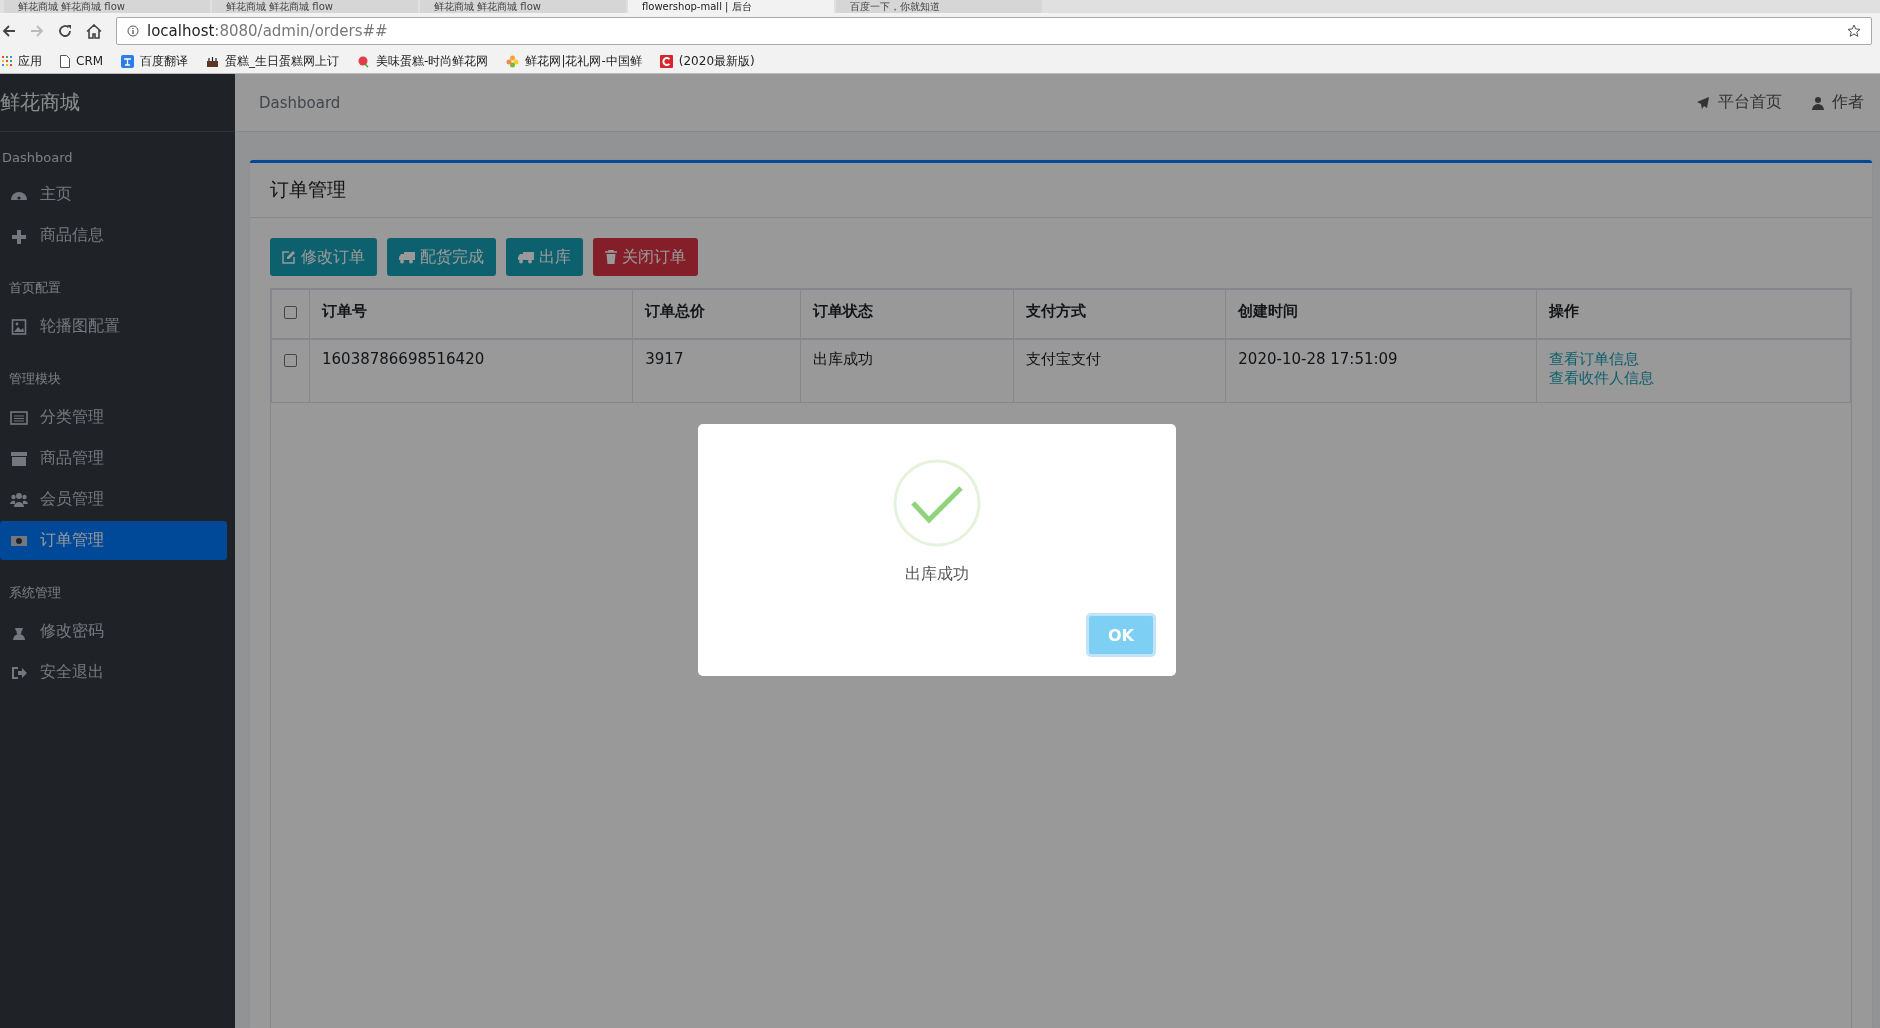 The height and width of the screenshot is (1028, 1880). I want to click on success-check-icon, so click(937, 503).